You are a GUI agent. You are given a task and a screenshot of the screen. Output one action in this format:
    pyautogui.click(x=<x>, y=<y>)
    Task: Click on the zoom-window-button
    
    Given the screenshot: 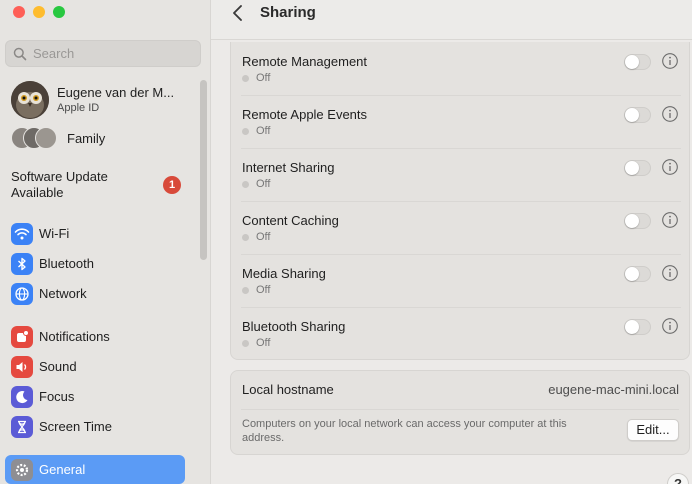 What is the action you would take?
    pyautogui.click(x=59, y=12)
    